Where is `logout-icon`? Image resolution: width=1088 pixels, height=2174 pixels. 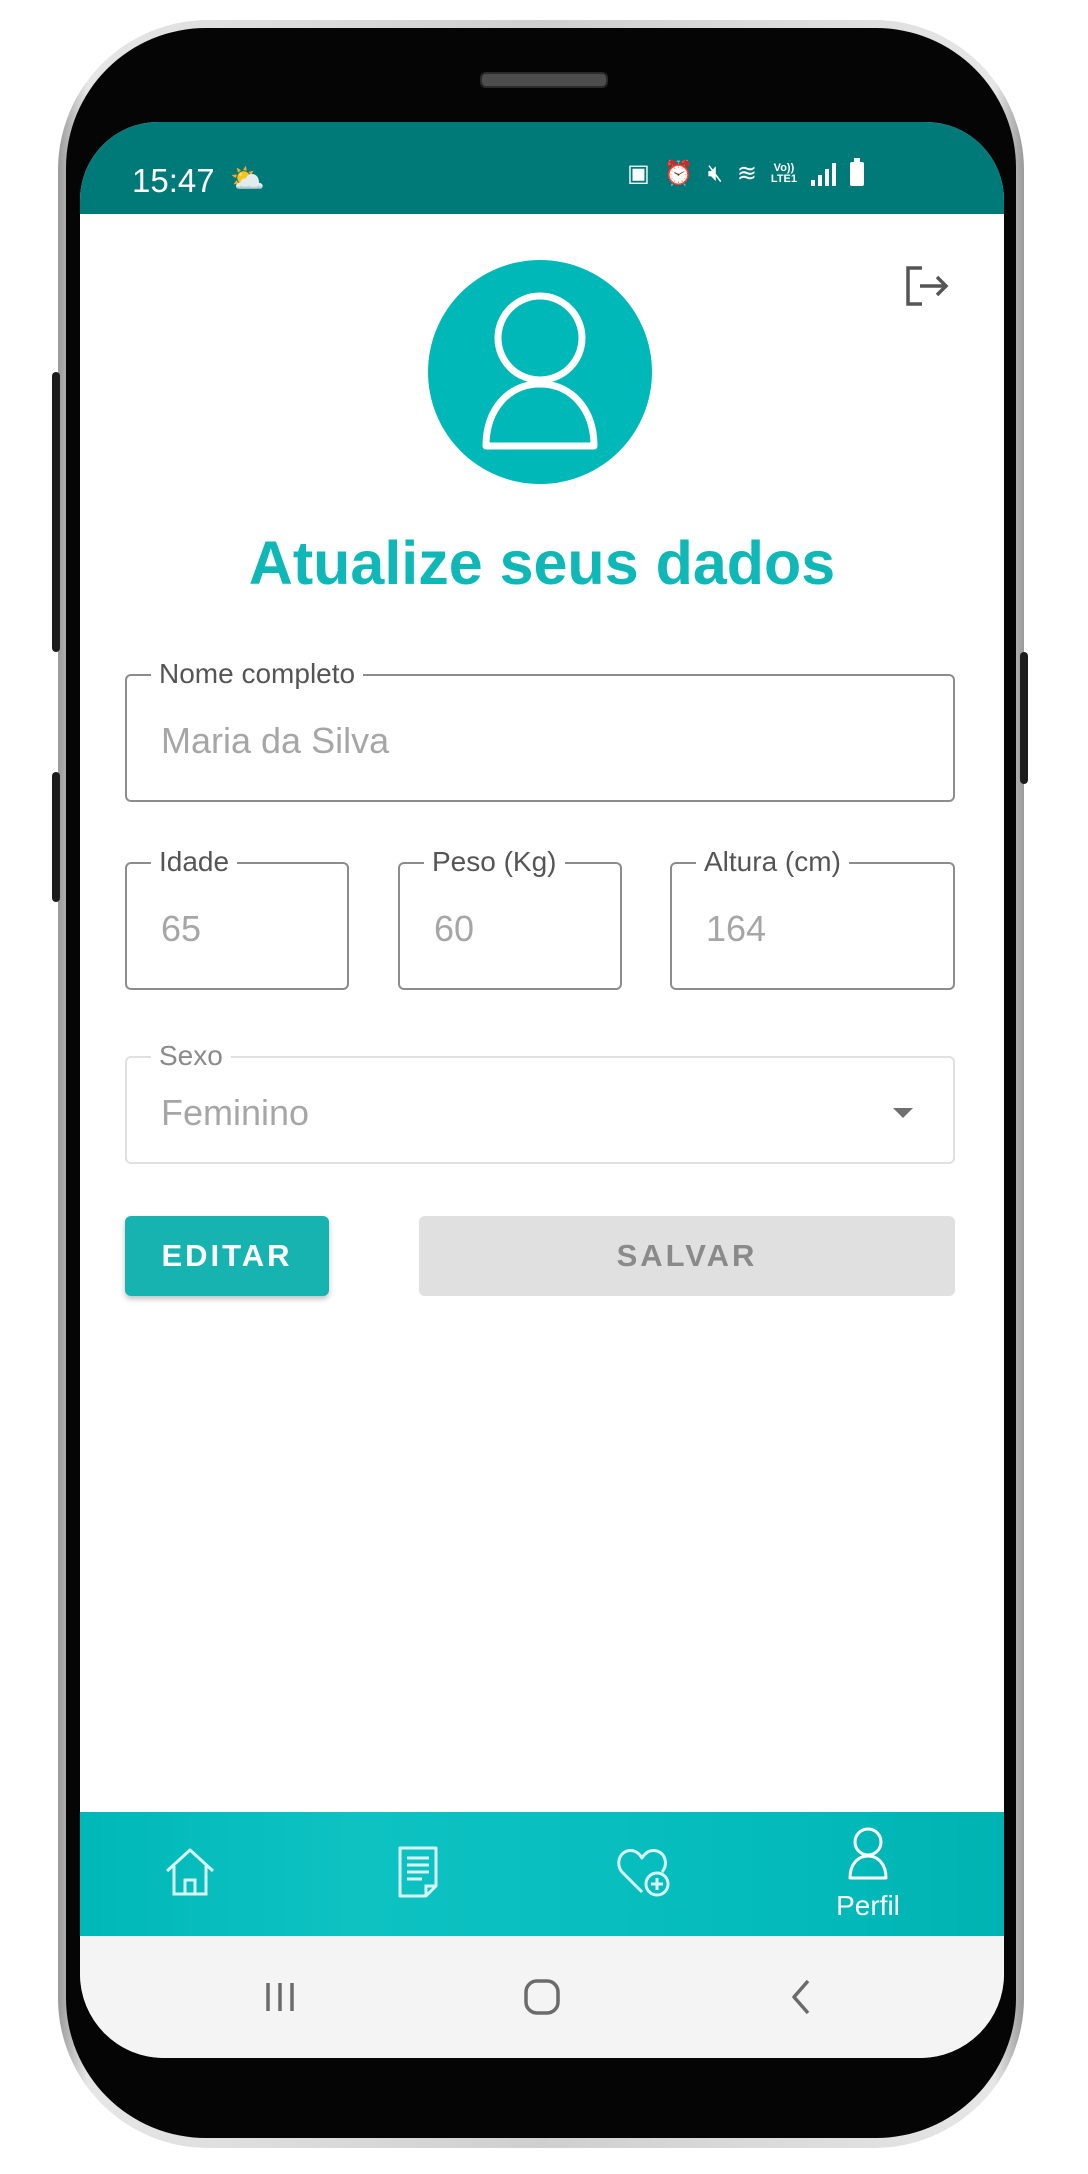
logout-icon is located at coordinates (927, 286).